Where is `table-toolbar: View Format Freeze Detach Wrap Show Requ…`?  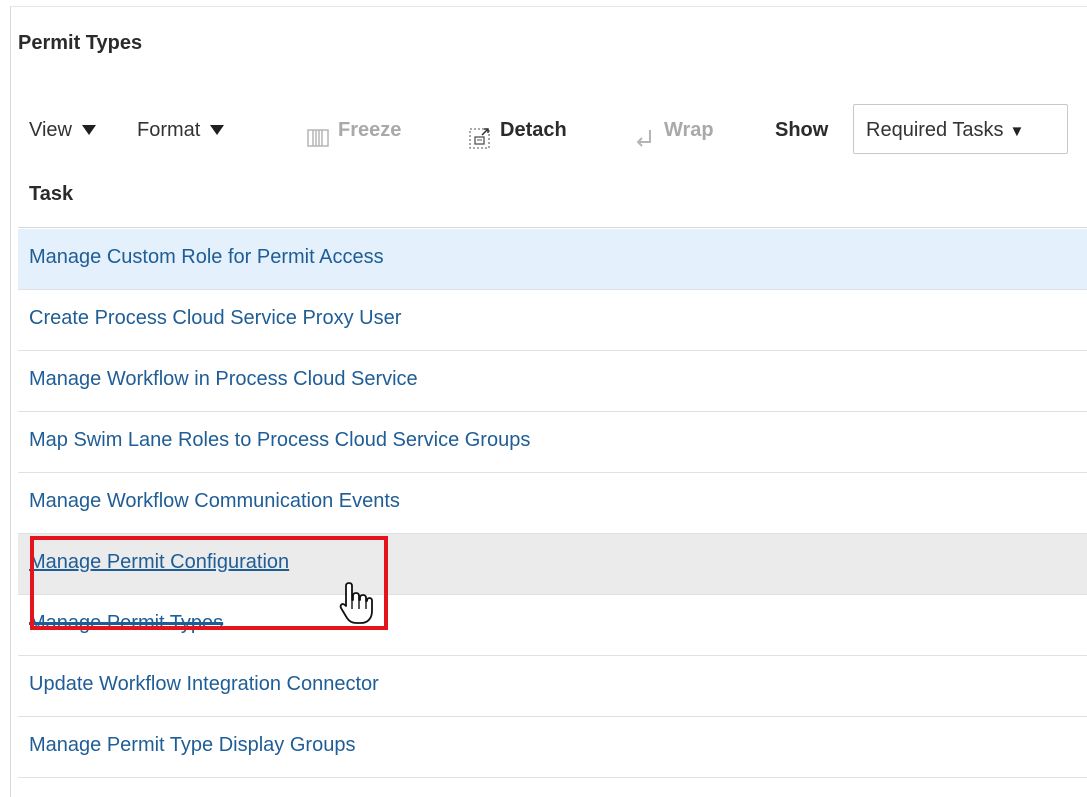 table-toolbar: View Format Freeze Detach Wrap Show Requ… is located at coordinates (552, 130).